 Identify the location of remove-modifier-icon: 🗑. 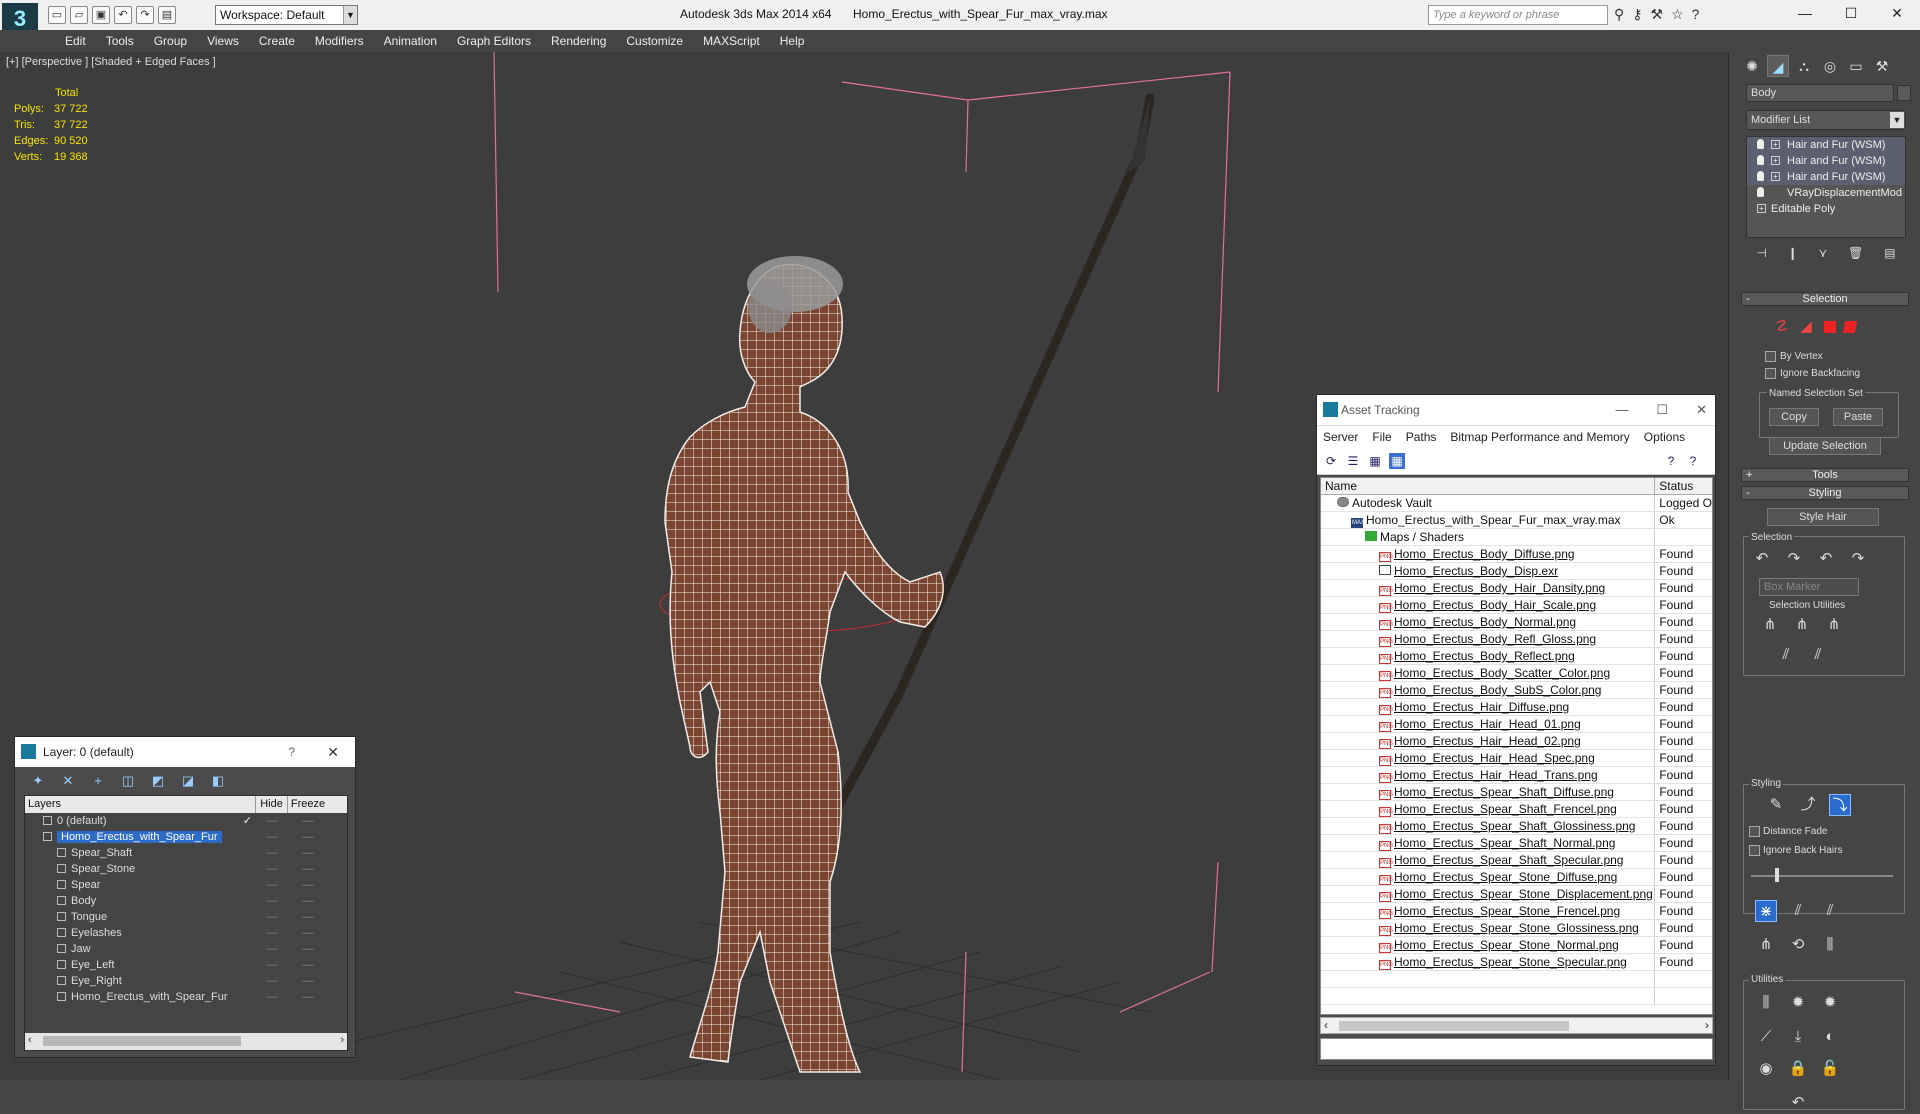
(1855, 256).